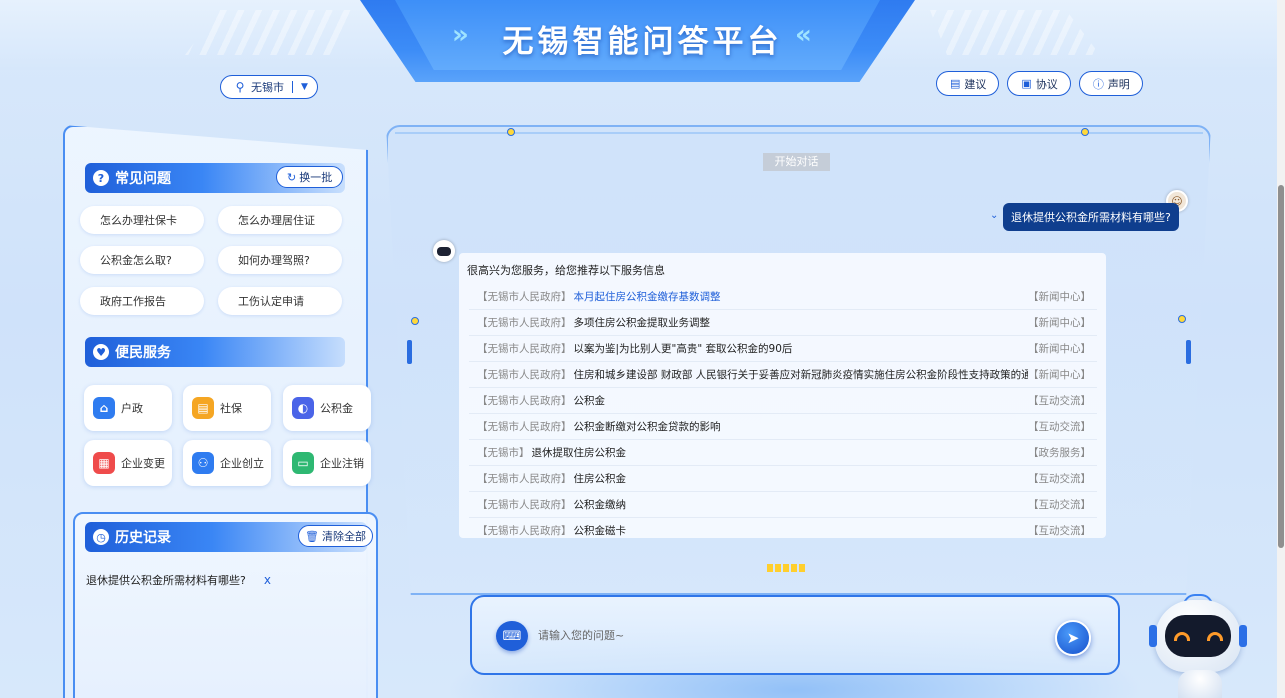 This screenshot has height=698, width=1285. What do you see at coordinates (511, 132) in the screenshot?
I see `frame-dot-decoration` at bounding box center [511, 132].